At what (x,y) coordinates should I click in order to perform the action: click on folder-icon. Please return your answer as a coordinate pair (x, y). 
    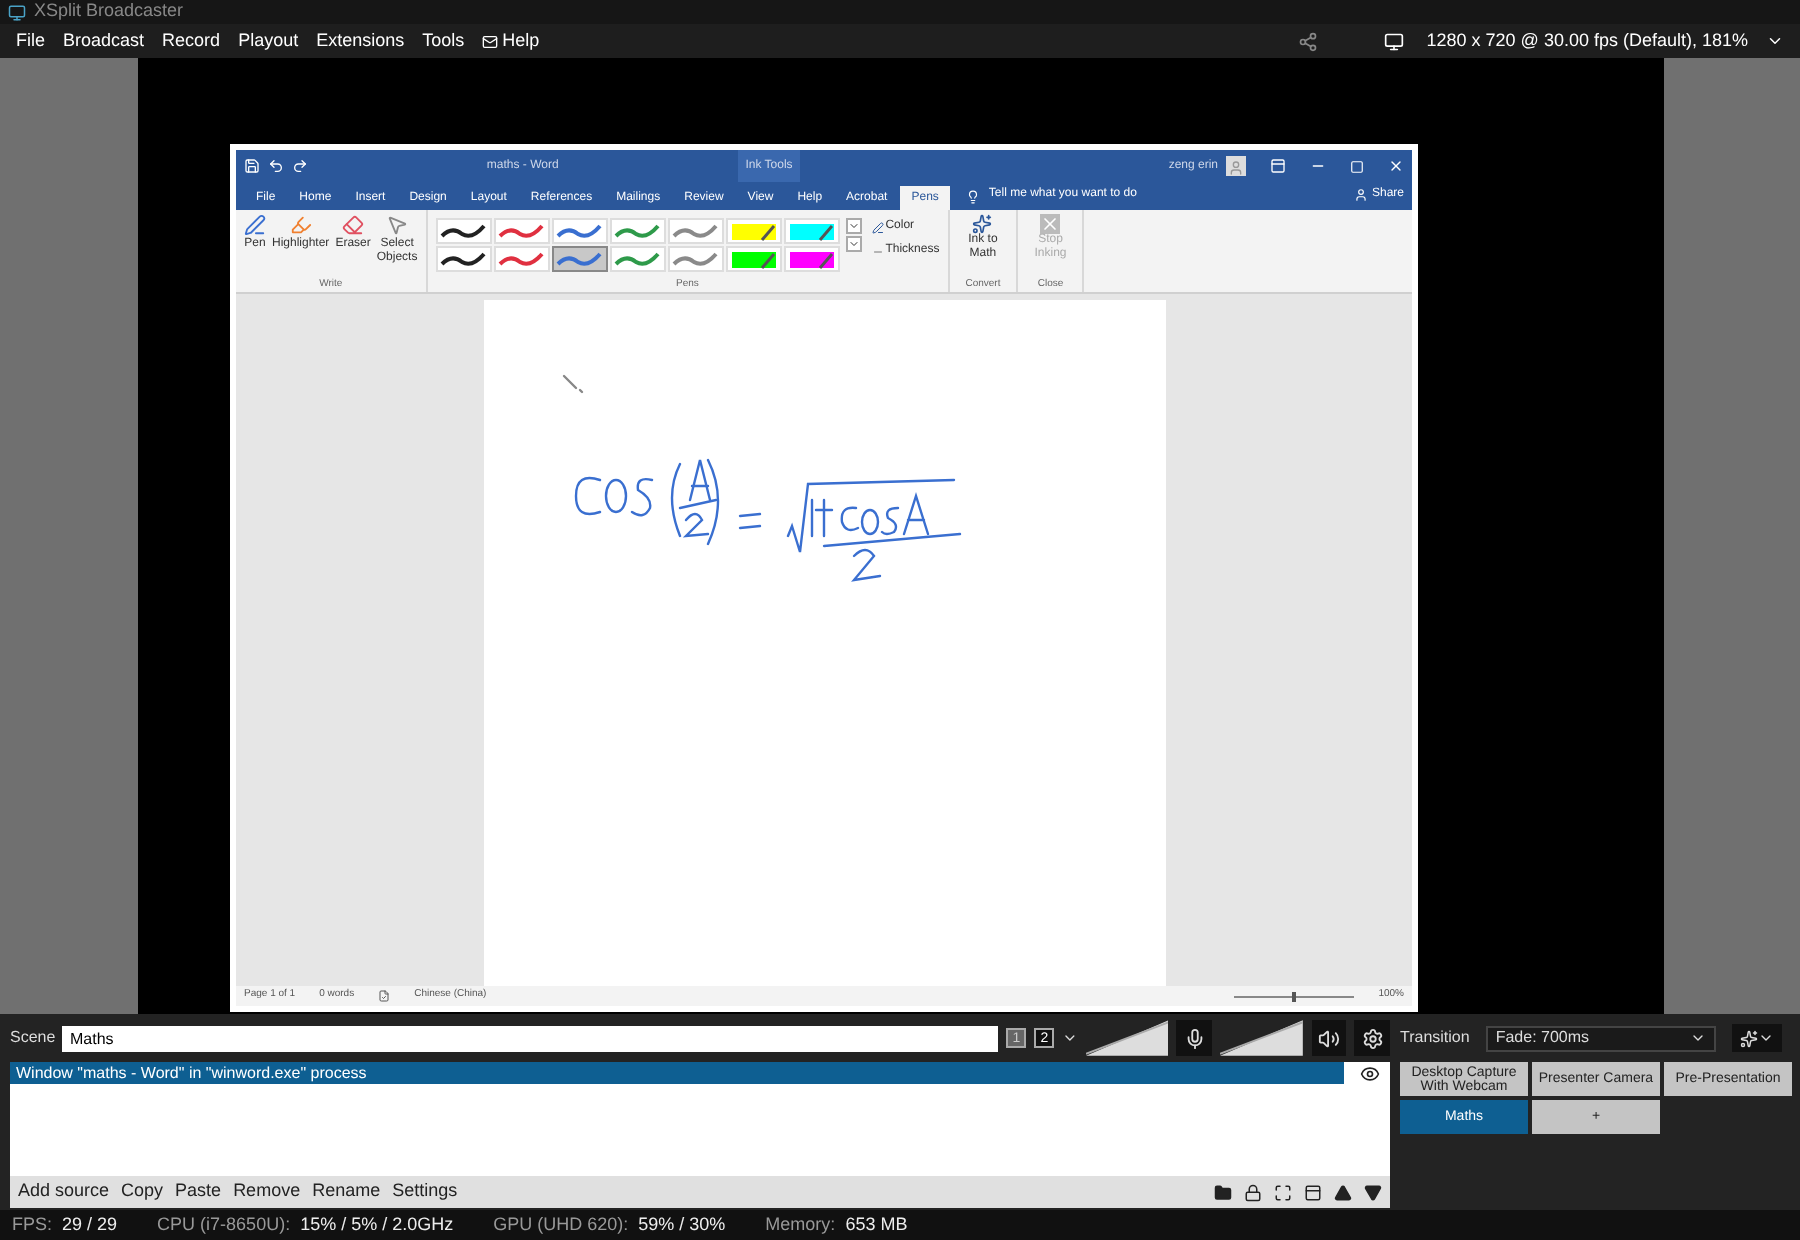
    Looking at the image, I should click on (1223, 1192).